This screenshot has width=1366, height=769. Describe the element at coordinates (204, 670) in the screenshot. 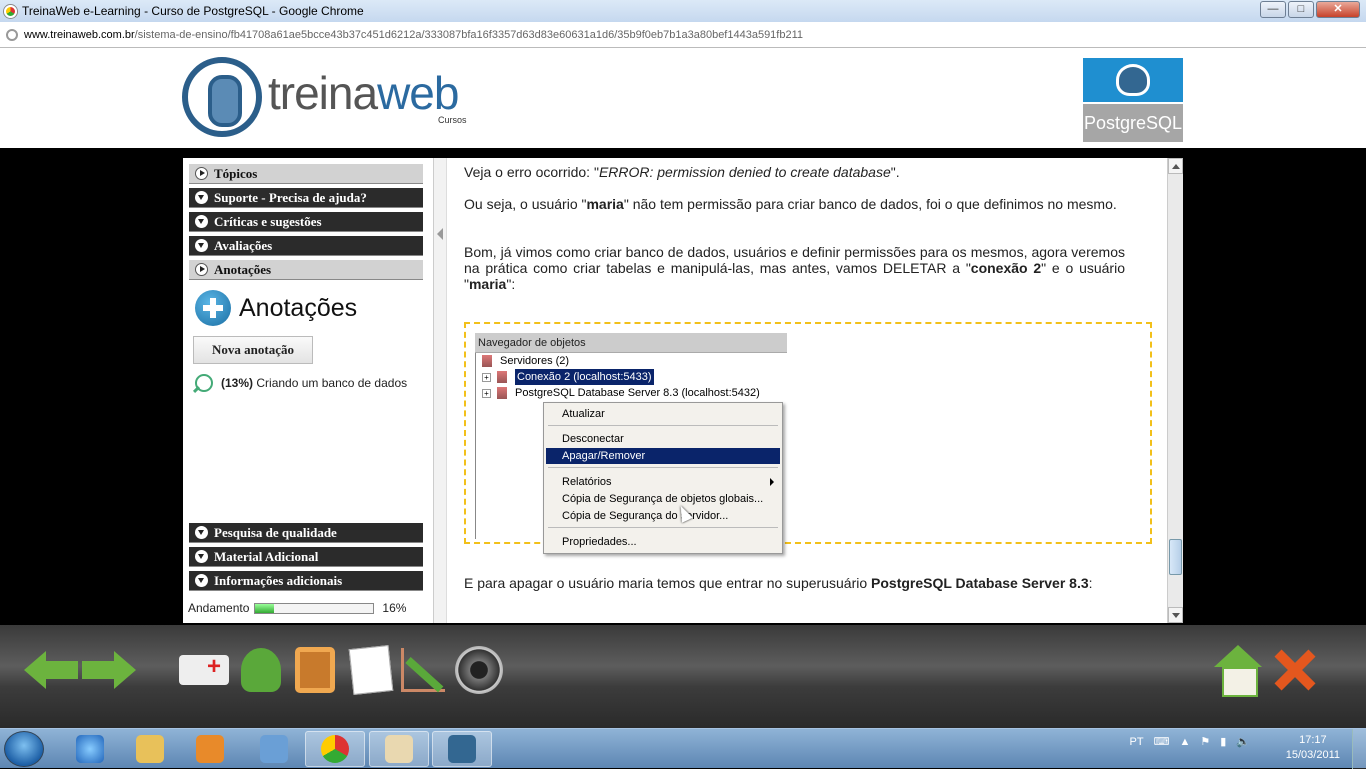

I see `ambulance-icon` at that location.